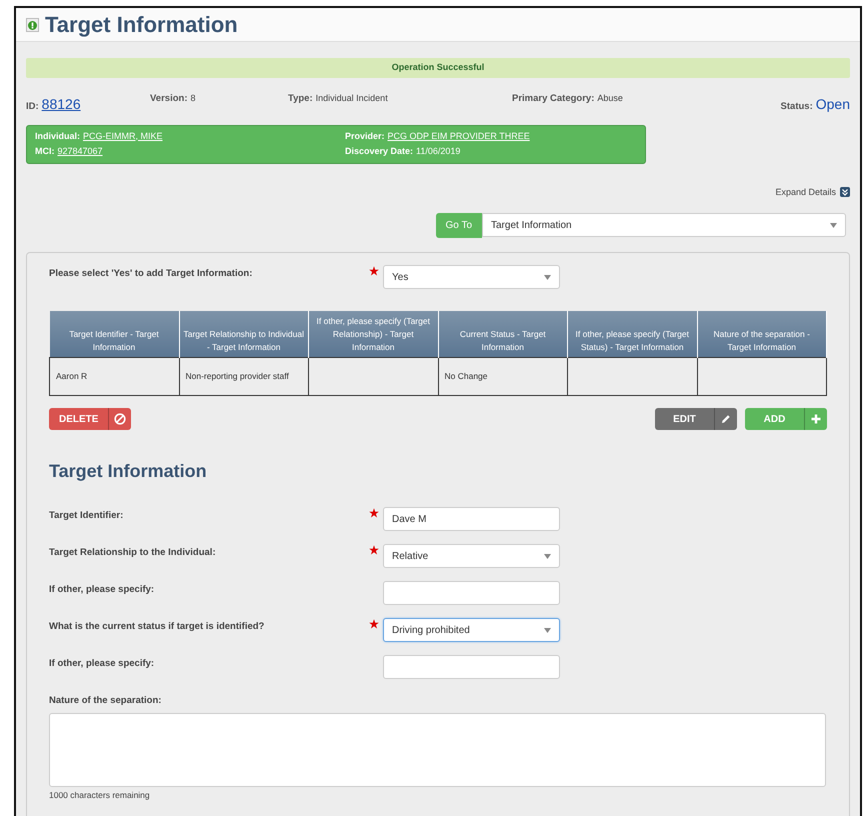 This screenshot has width=868, height=816. I want to click on section-title: Target Information, so click(128, 472).